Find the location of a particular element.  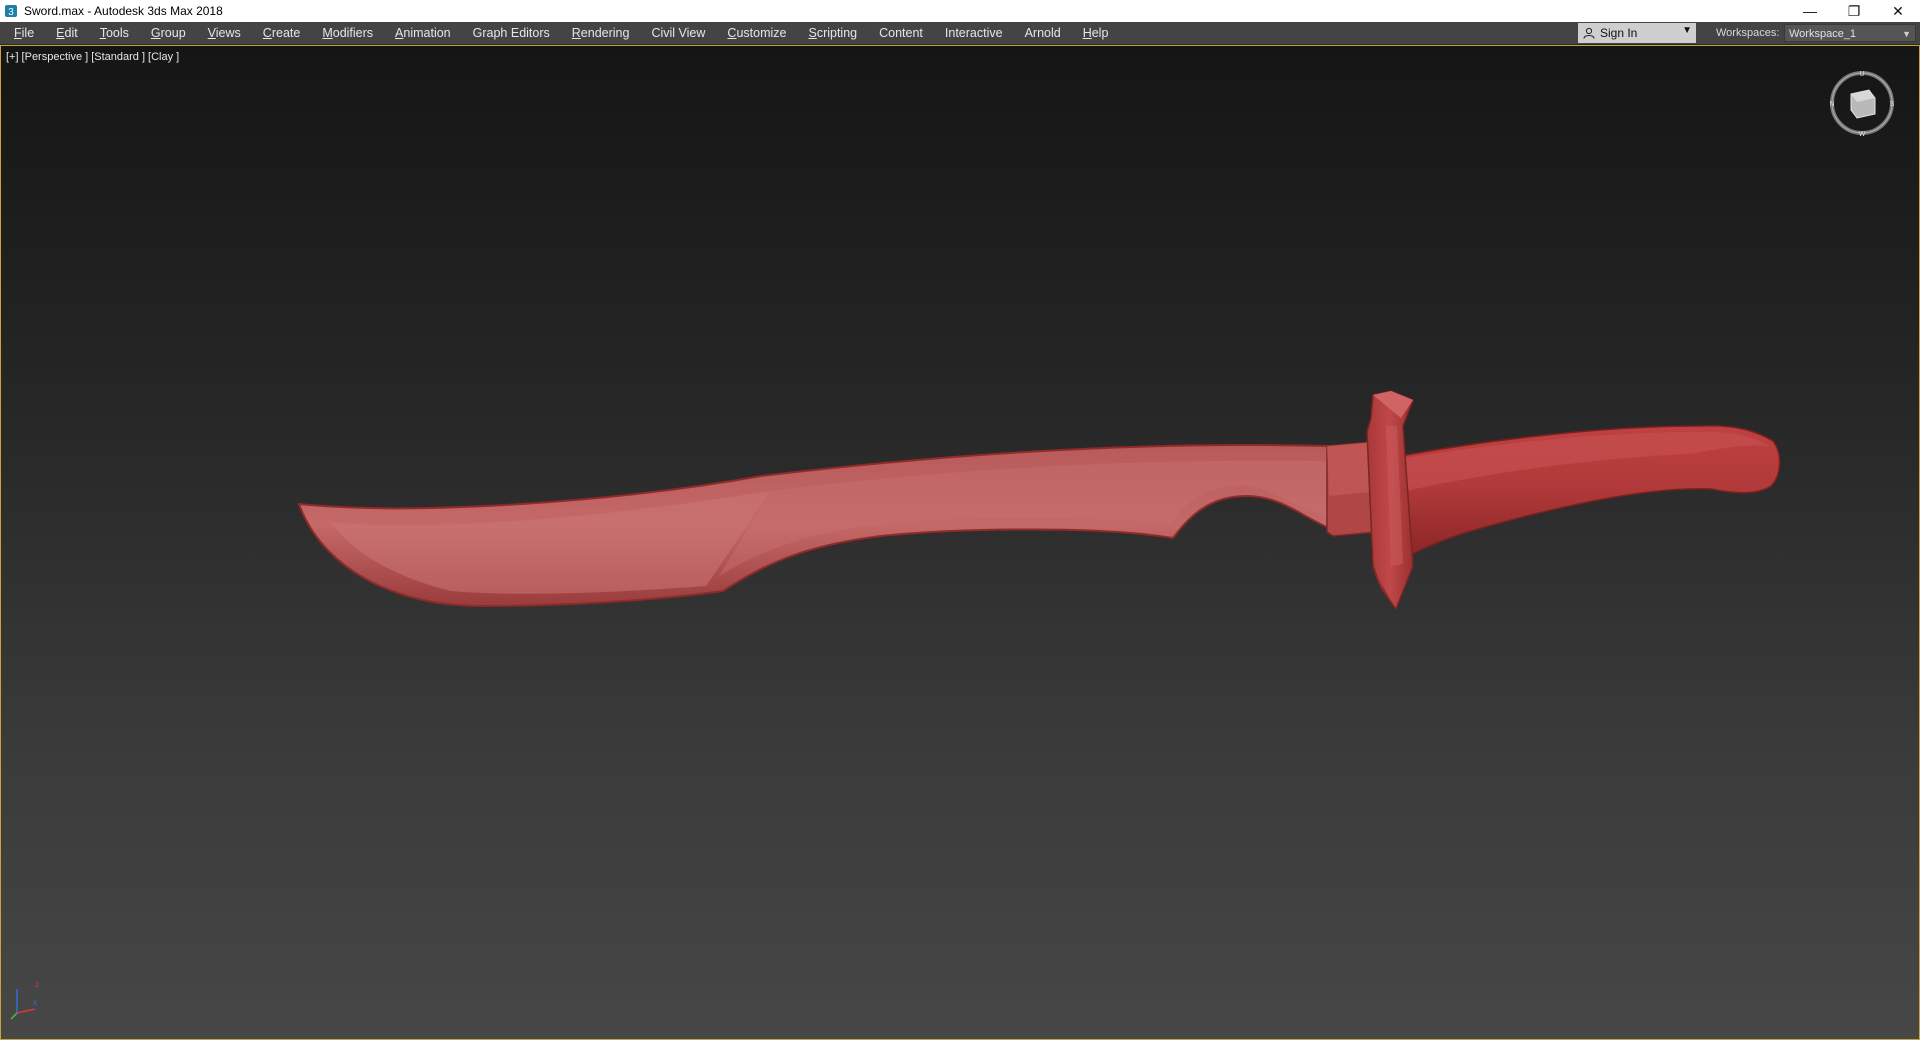

viewcube-top-letter: U is located at coordinates (1861, 74).